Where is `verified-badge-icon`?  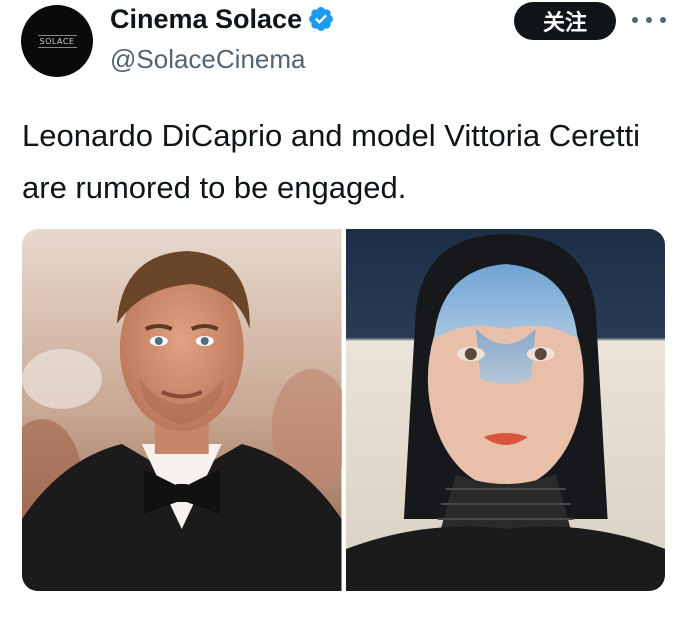 verified-badge-icon is located at coordinates (321, 19).